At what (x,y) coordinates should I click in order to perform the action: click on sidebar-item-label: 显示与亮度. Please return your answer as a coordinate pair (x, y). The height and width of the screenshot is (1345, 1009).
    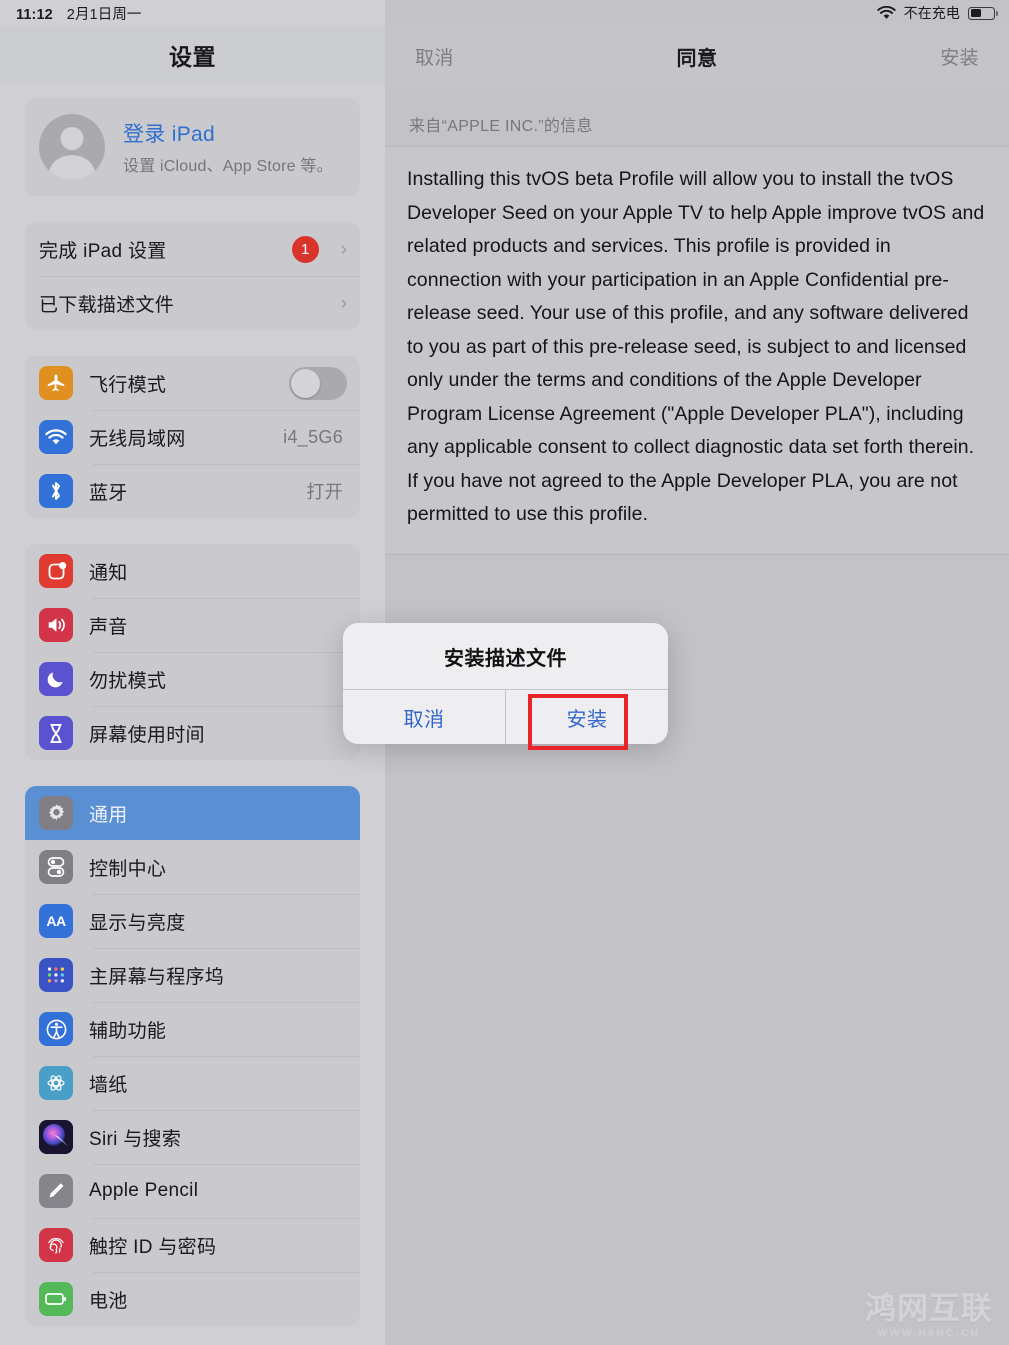
    Looking at the image, I should click on (137, 923).